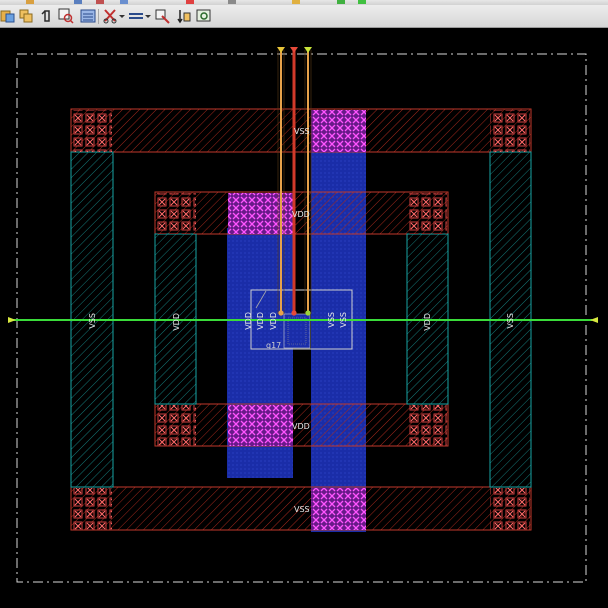 The image size is (608, 608). Describe the element at coordinates (162, 16) in the screenshot. I see `stretch-icon` at that location.